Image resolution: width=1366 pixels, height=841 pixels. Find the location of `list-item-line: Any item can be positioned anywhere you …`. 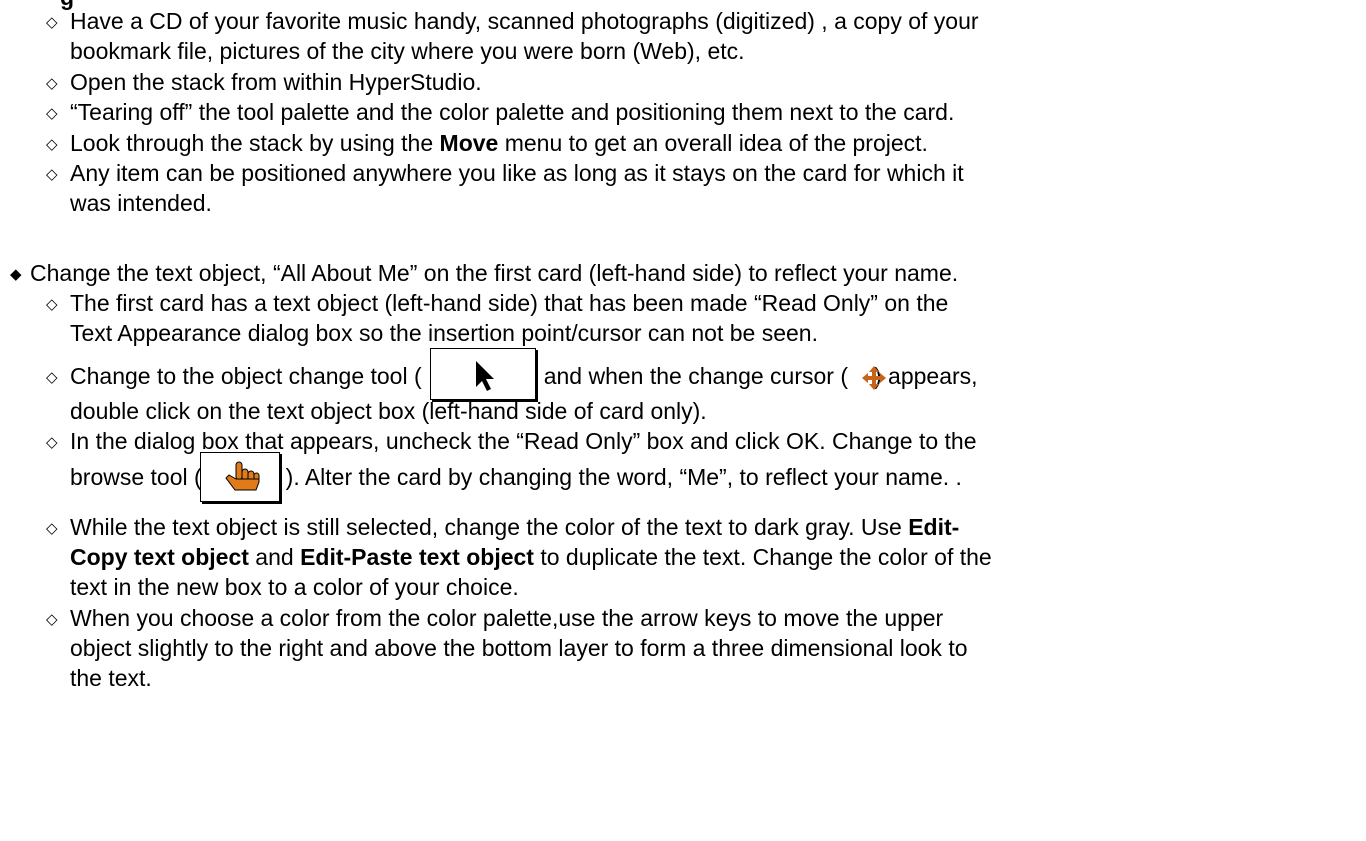

list-item-line: Any item can be positioned anywhere you … is located at coordinates (517, 173).